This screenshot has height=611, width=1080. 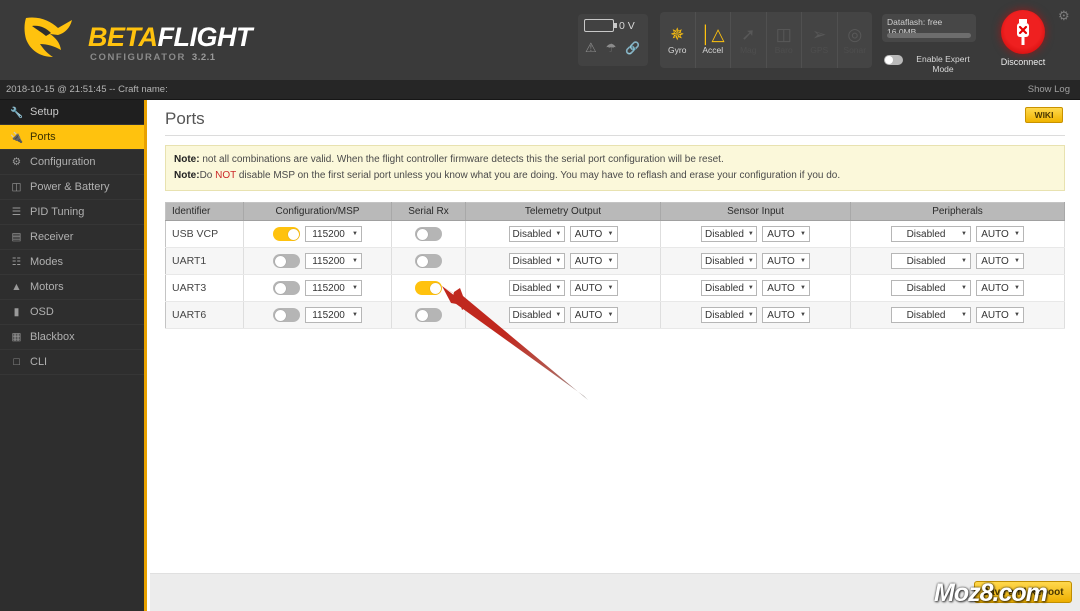 What do you see at coordinates (613, 40) in the screenshot?
I see `battery-status-panel: 0 V ⚠ ☂ 🔗` at bounding box center [613, 40].